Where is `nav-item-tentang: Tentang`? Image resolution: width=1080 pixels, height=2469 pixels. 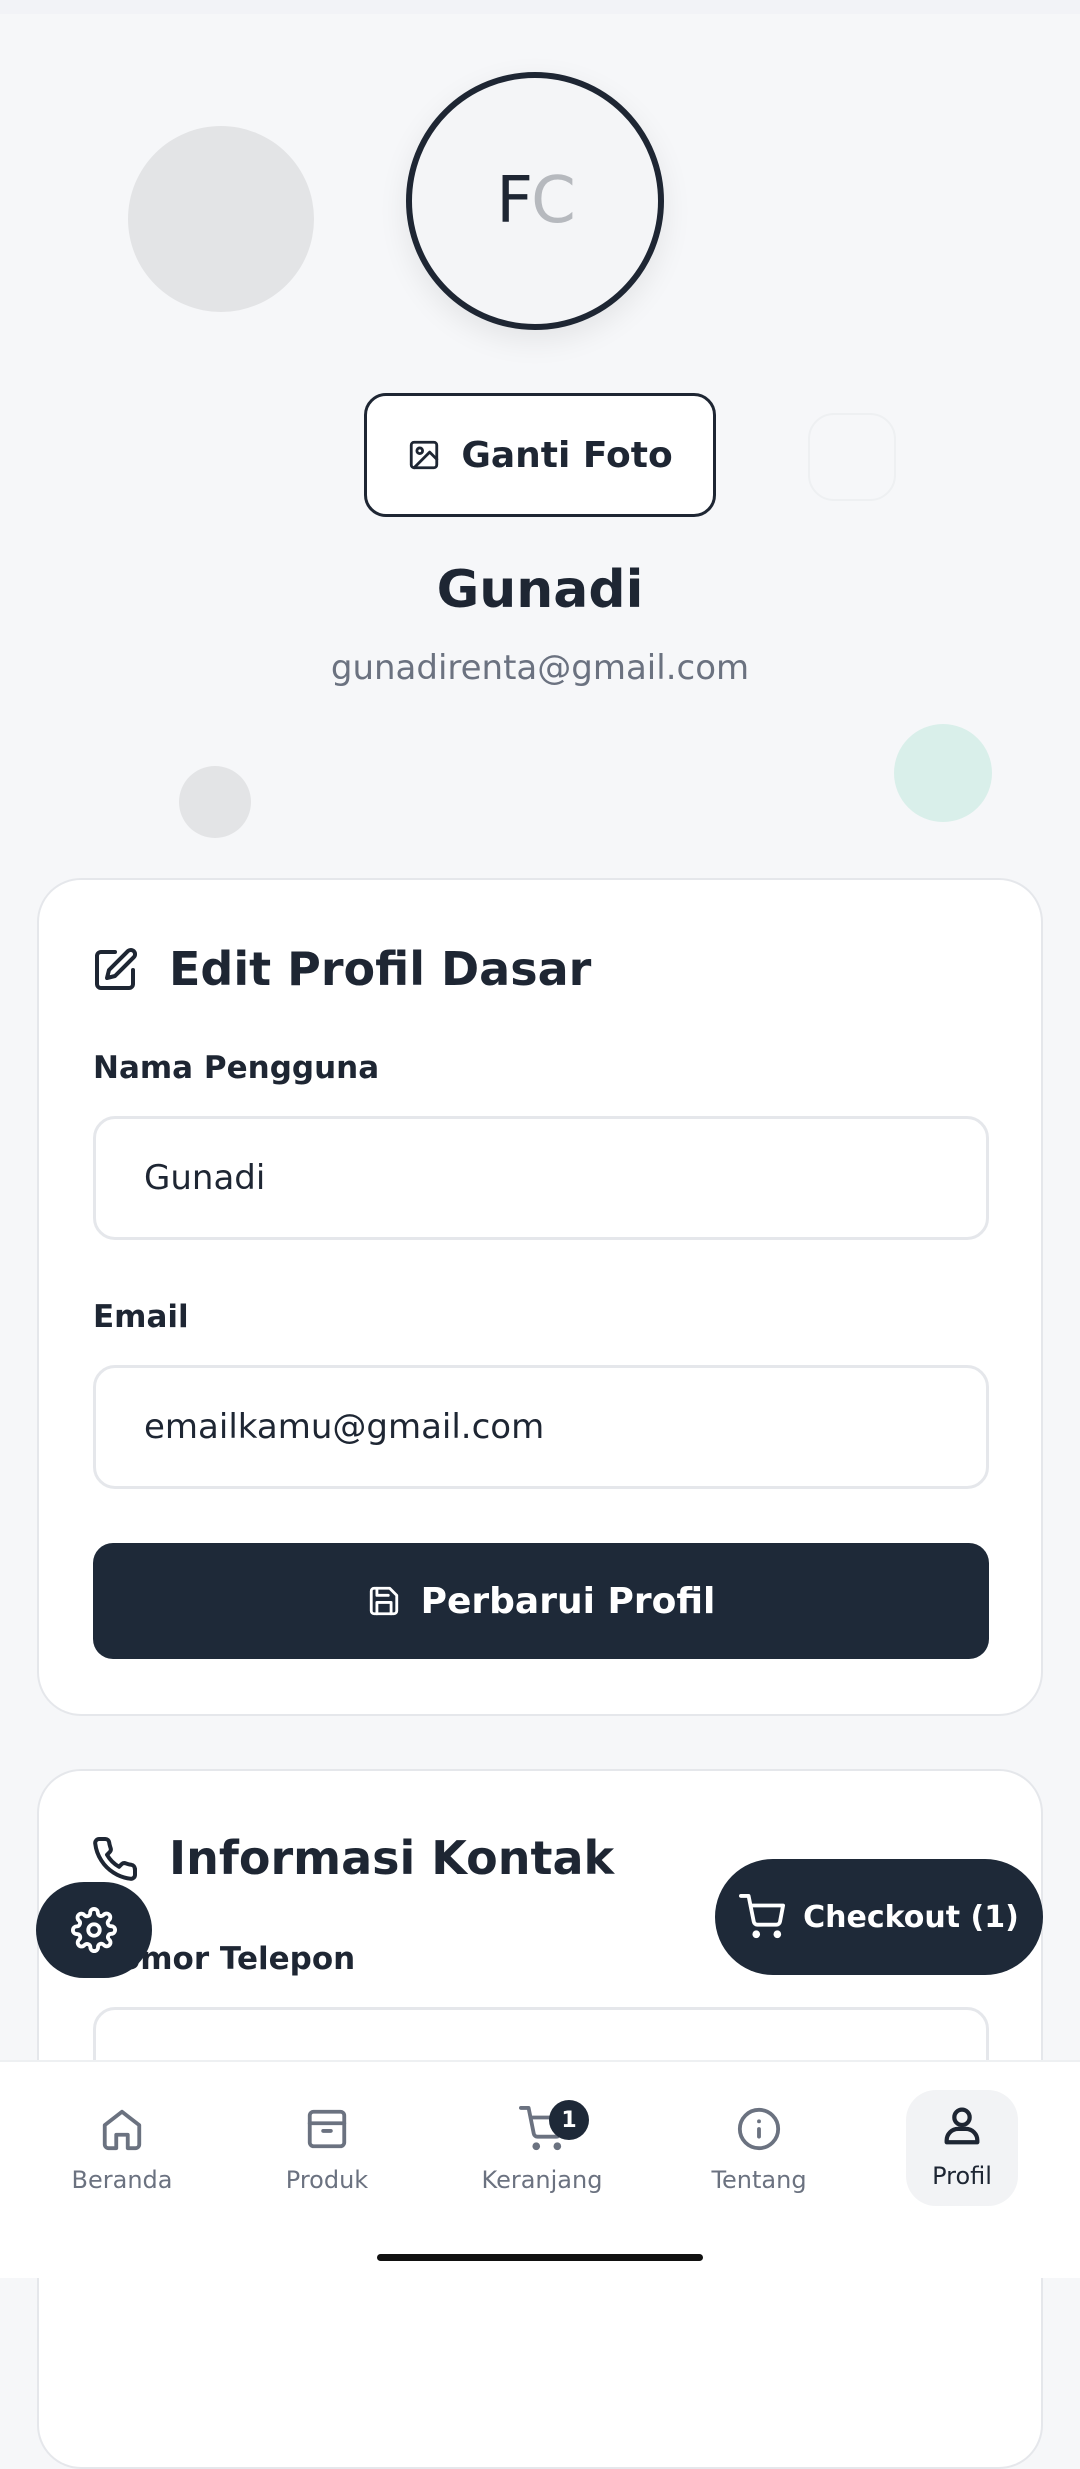 nav-item-tentang: Tentang is located at coordinates (759, 2154).